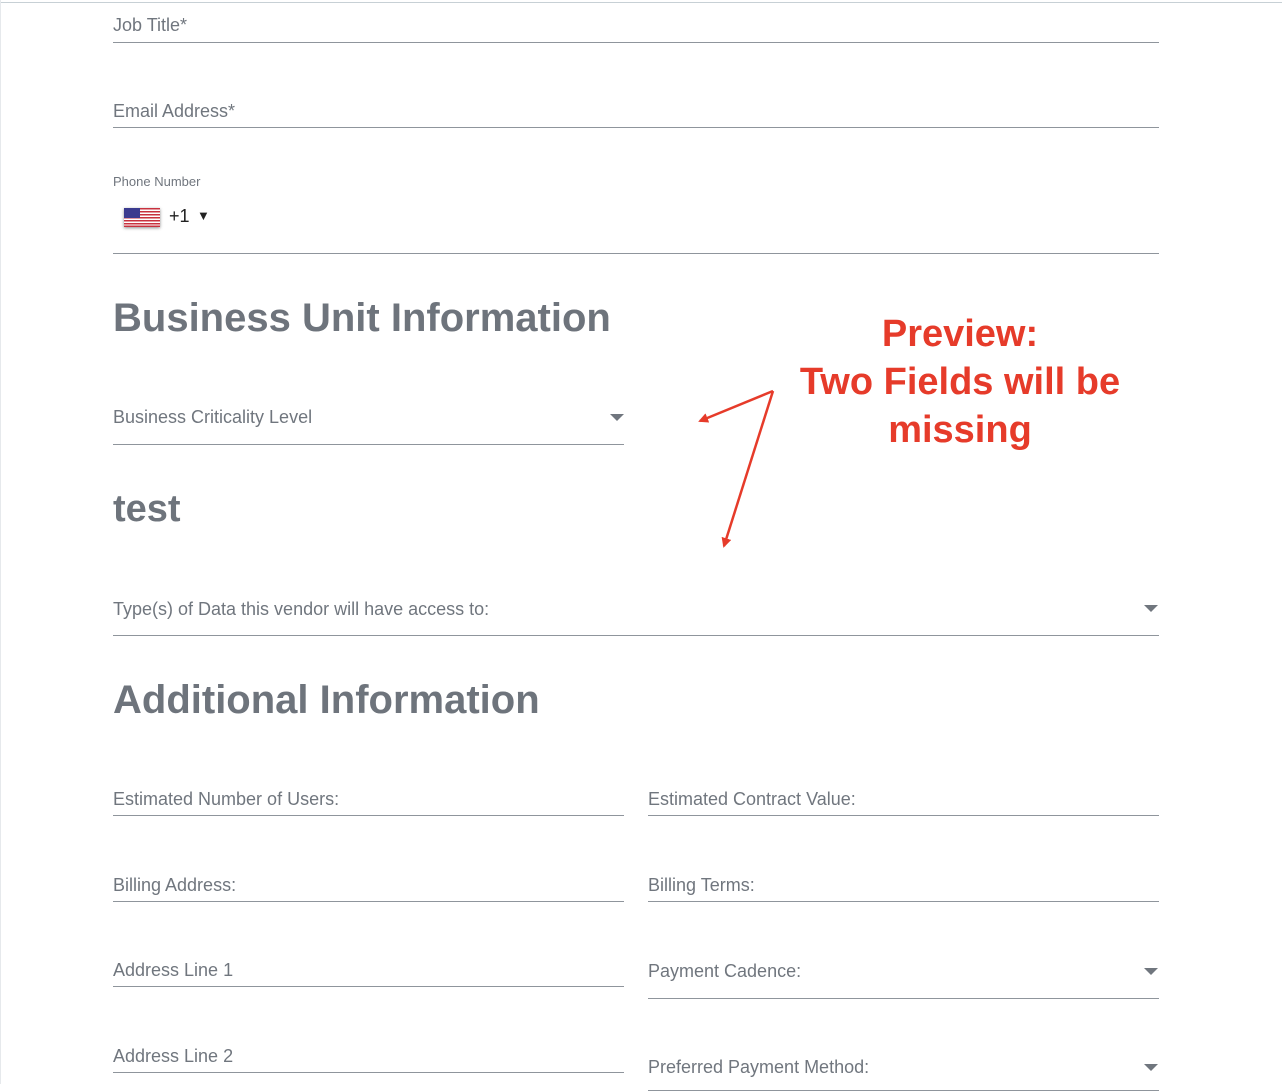 The height and width of the screenshot is (1091, 1282). Describe the element at coordinates (748, 469) in the screenshot. I see `arrow-to-data-types` at that location.